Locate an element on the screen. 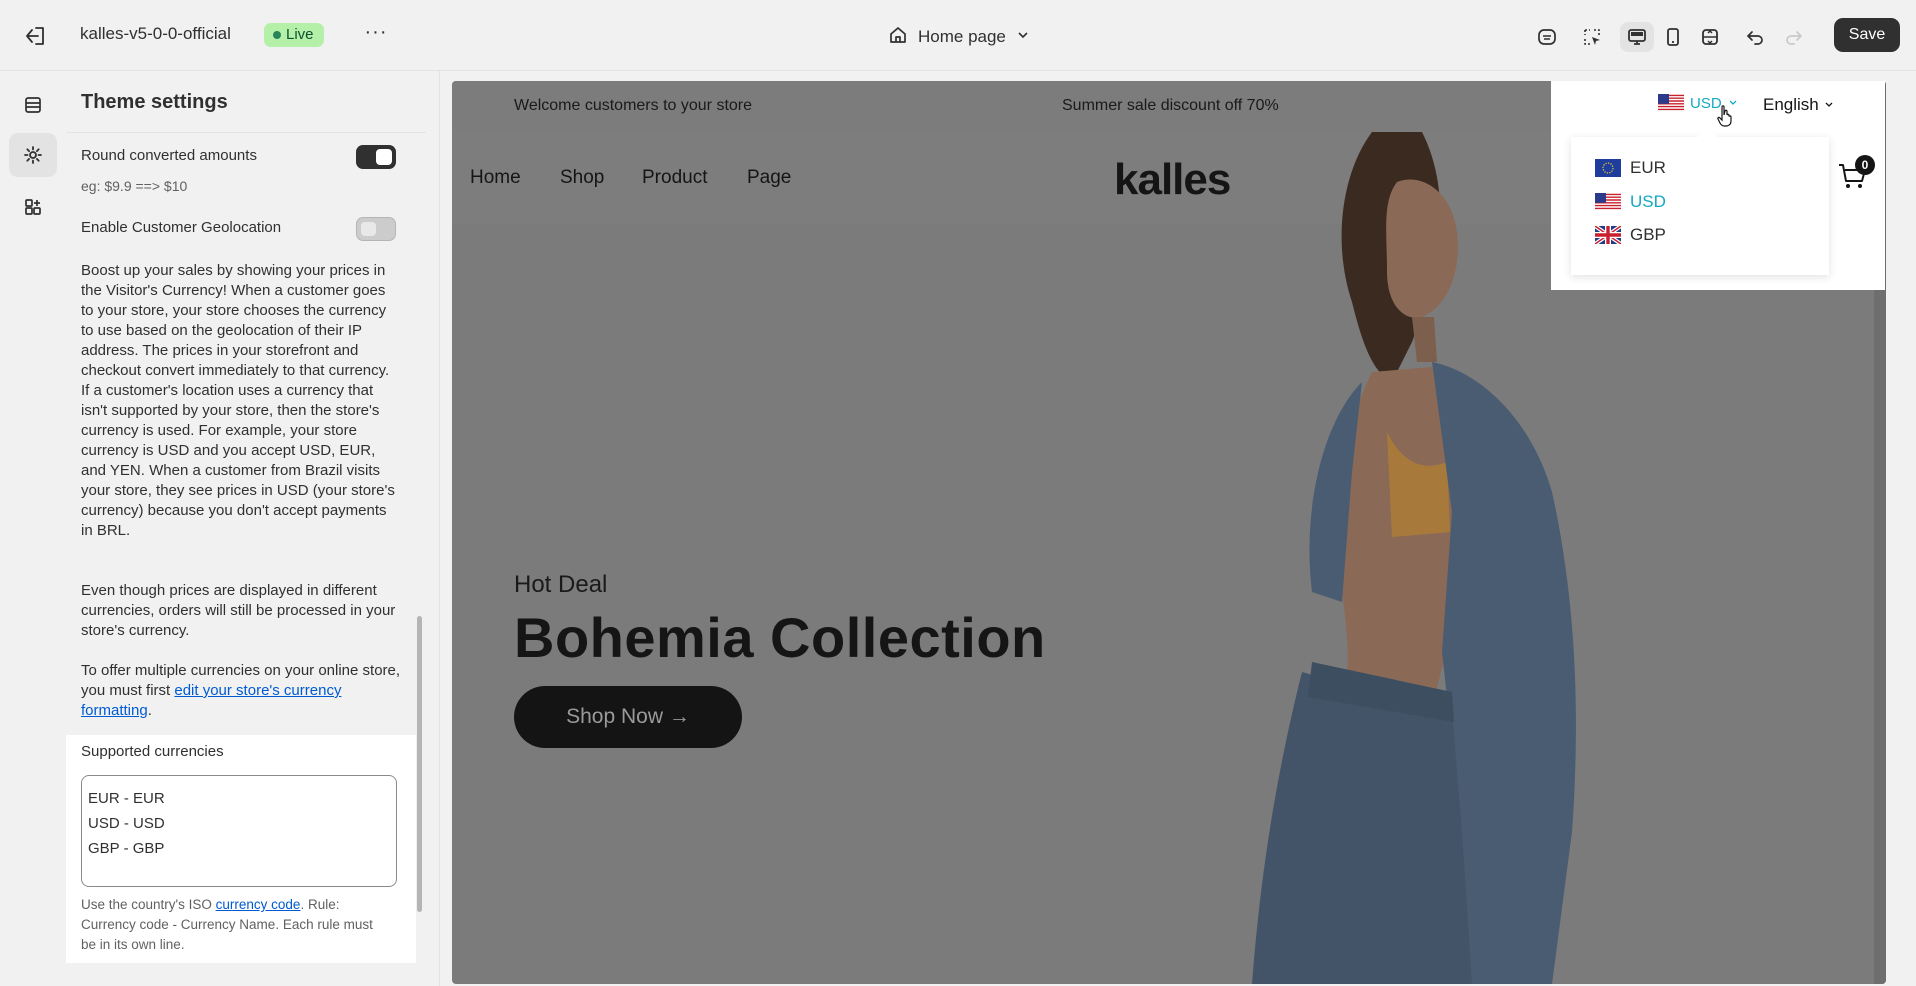 The image size is (1916, 986). eu-flag-icon is located at coordinates (1608, 168).